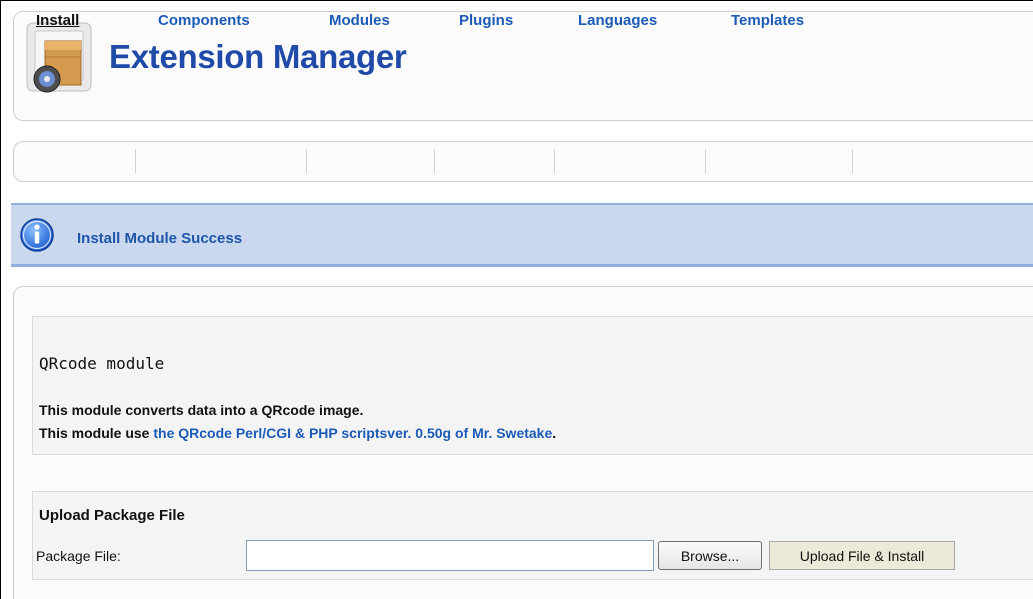 This screenshot has height=599, width=1033. I want to click on tab-bar, so click(523, 161).